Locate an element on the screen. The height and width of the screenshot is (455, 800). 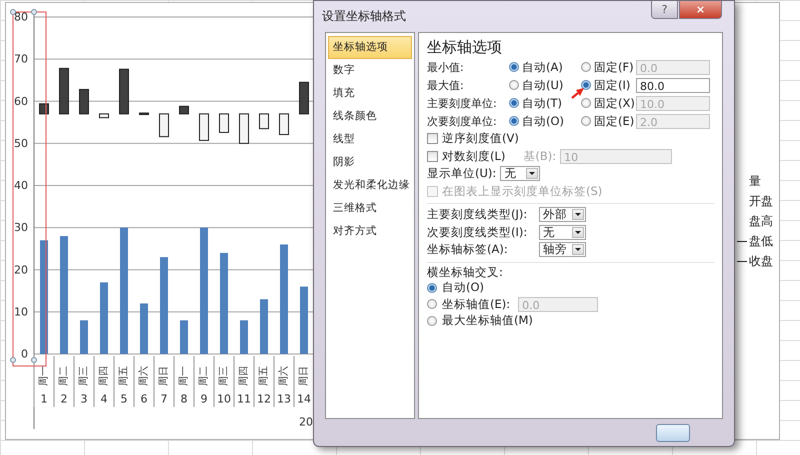
axis-label: 40 is located at coordinates (21, 185).